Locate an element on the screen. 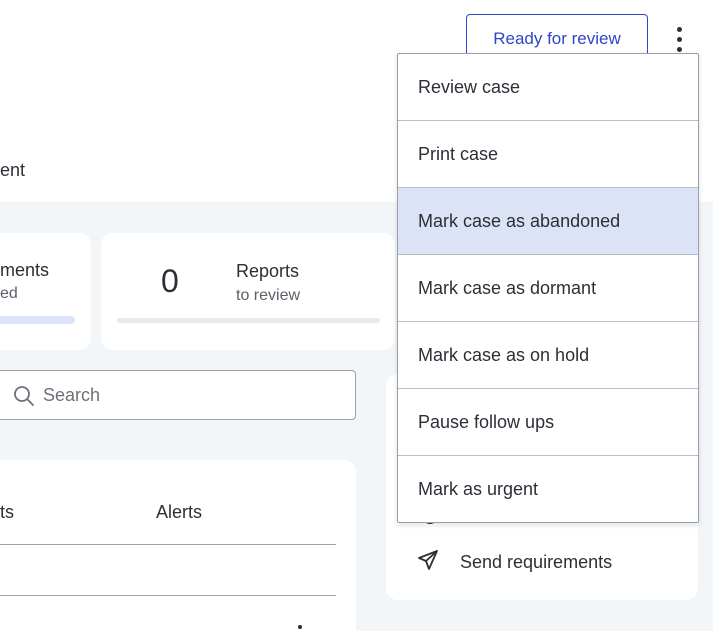  menu-item-mark-on-hold: Mark case as on hold is located at coordinates (548, 355).